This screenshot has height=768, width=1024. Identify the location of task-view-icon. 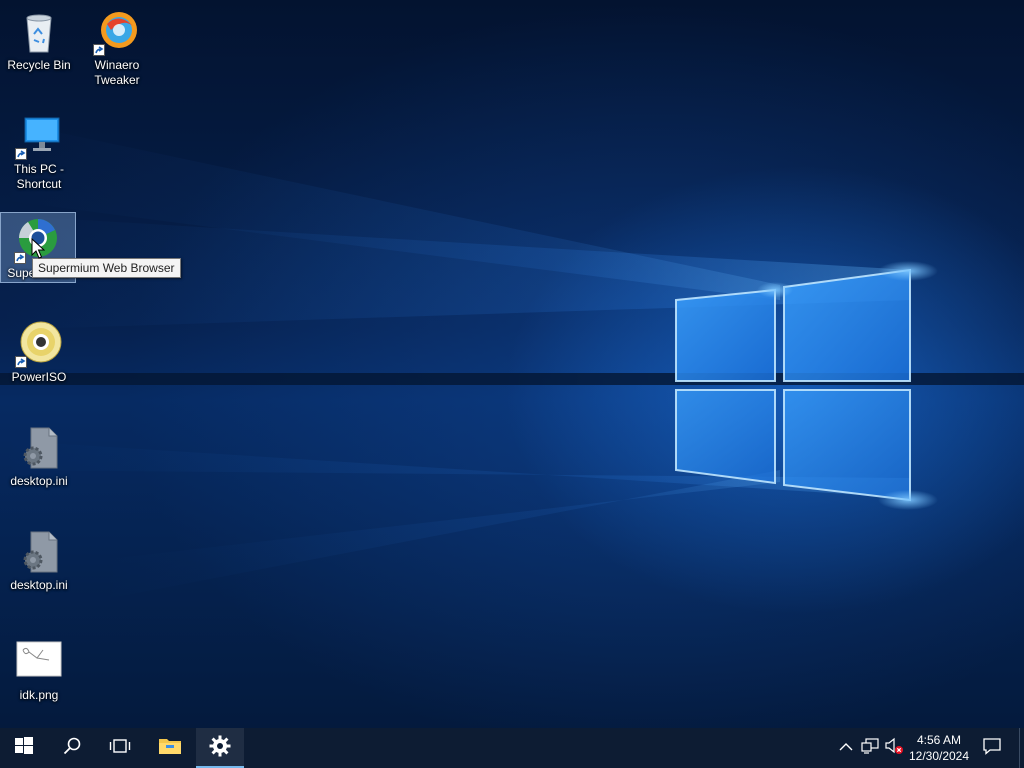
(120, 748).